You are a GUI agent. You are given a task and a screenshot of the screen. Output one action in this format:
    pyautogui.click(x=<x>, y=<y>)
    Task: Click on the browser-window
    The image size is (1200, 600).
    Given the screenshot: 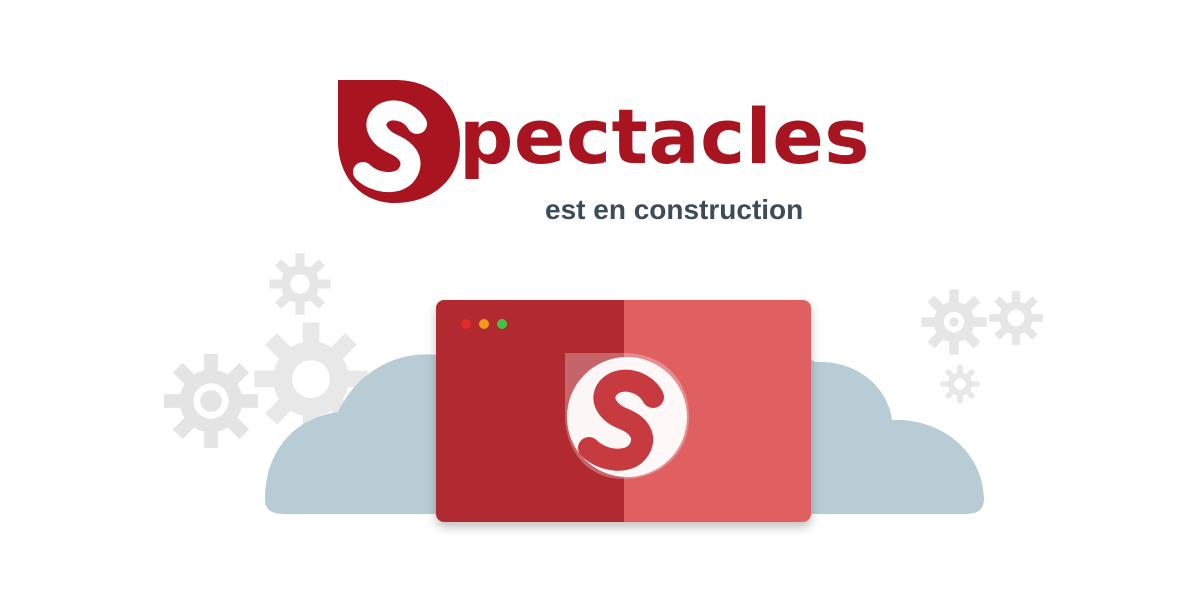 What is the action you would take?
    pyautogui.click(x=623, y=411)
    